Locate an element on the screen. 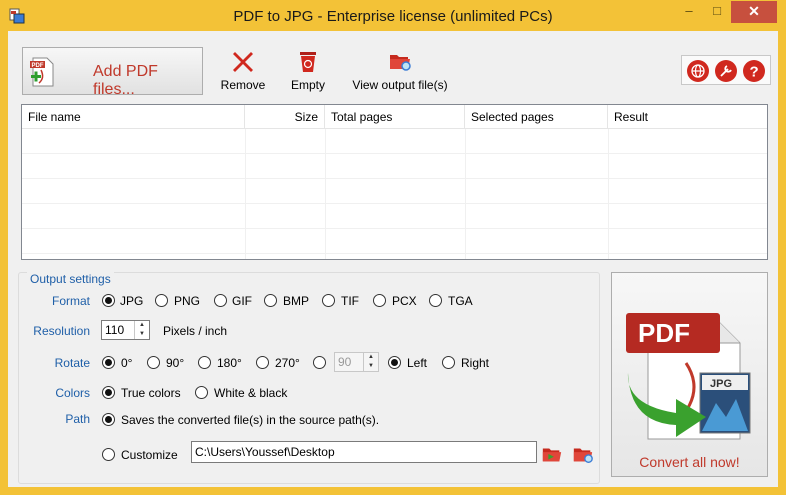  column-file-name: File name is located at coordinates (133, 117).